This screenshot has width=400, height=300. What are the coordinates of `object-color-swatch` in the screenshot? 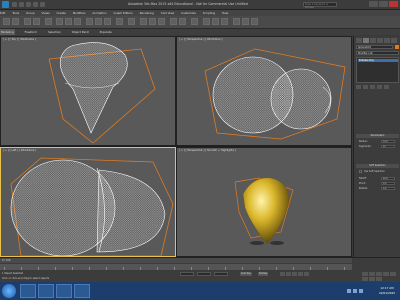 It's located at (397, 47).